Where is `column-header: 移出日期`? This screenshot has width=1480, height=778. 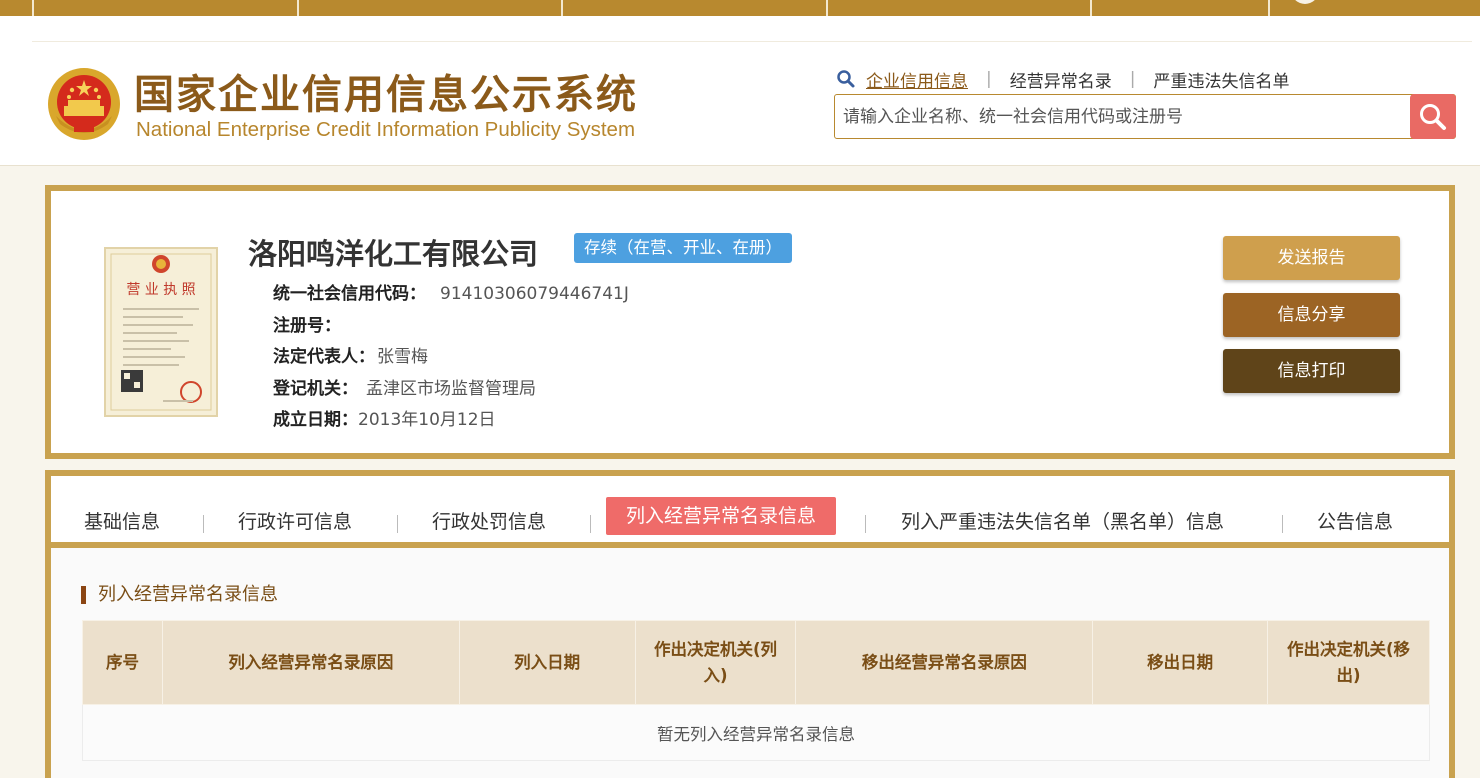 column-header: 移出日期 is located at coordinates (1180, 662).